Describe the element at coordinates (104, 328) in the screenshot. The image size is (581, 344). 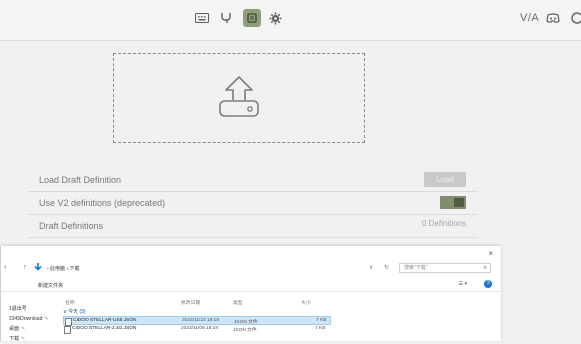
I see `file-name: CIDOO STELLAR-2.4G.JSON` at that location.